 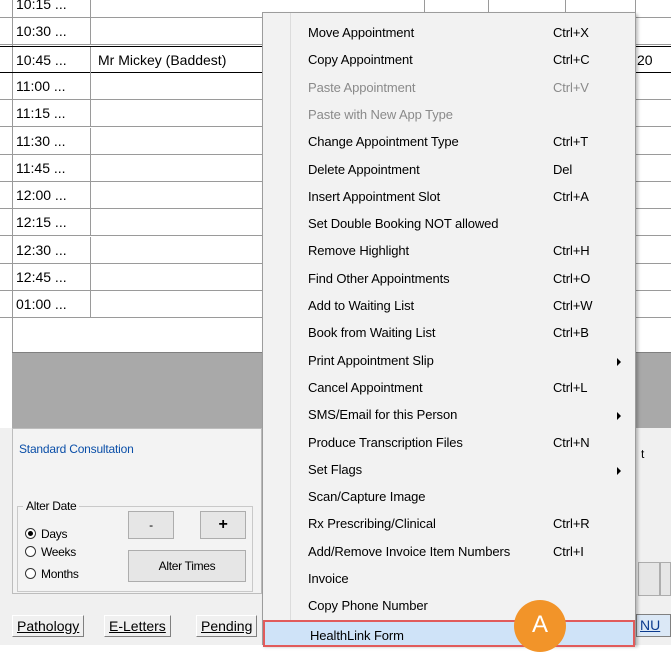 I want to click on alter-date-legend: Alter Date, so click(x=51, y=506).